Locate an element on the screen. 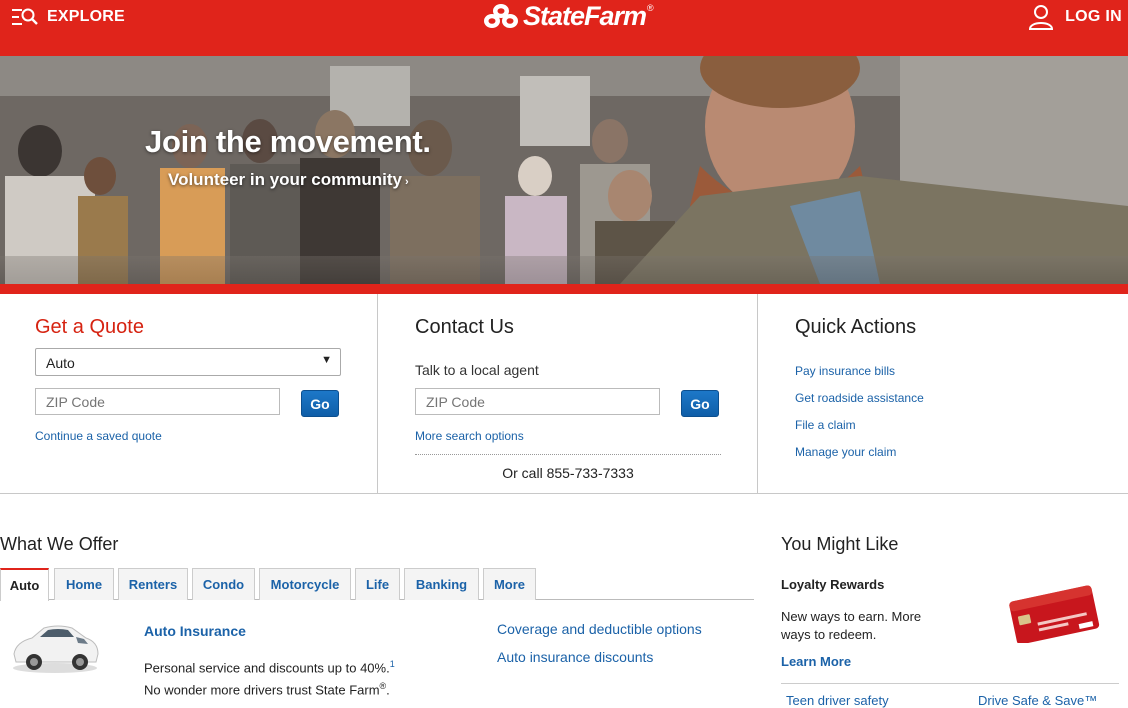 Image resolution: width=1128 pixels, height=708 pixels. contact-subtitle: Talk to a local agent is located at coordinates (477, 370).